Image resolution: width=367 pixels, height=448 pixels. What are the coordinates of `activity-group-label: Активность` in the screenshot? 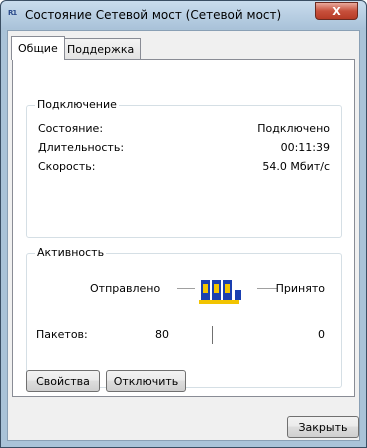 It's located at (71, 252).